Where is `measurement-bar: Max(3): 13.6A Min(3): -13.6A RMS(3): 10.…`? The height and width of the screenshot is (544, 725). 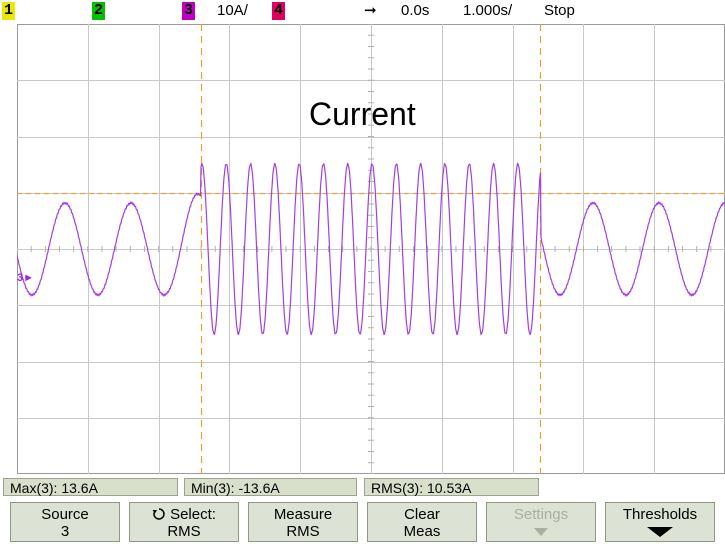
measurement-bar: Max(3): 13.6A Min(3): -13.6A RMS(3): 10.… is located at coordinates (362, 487).